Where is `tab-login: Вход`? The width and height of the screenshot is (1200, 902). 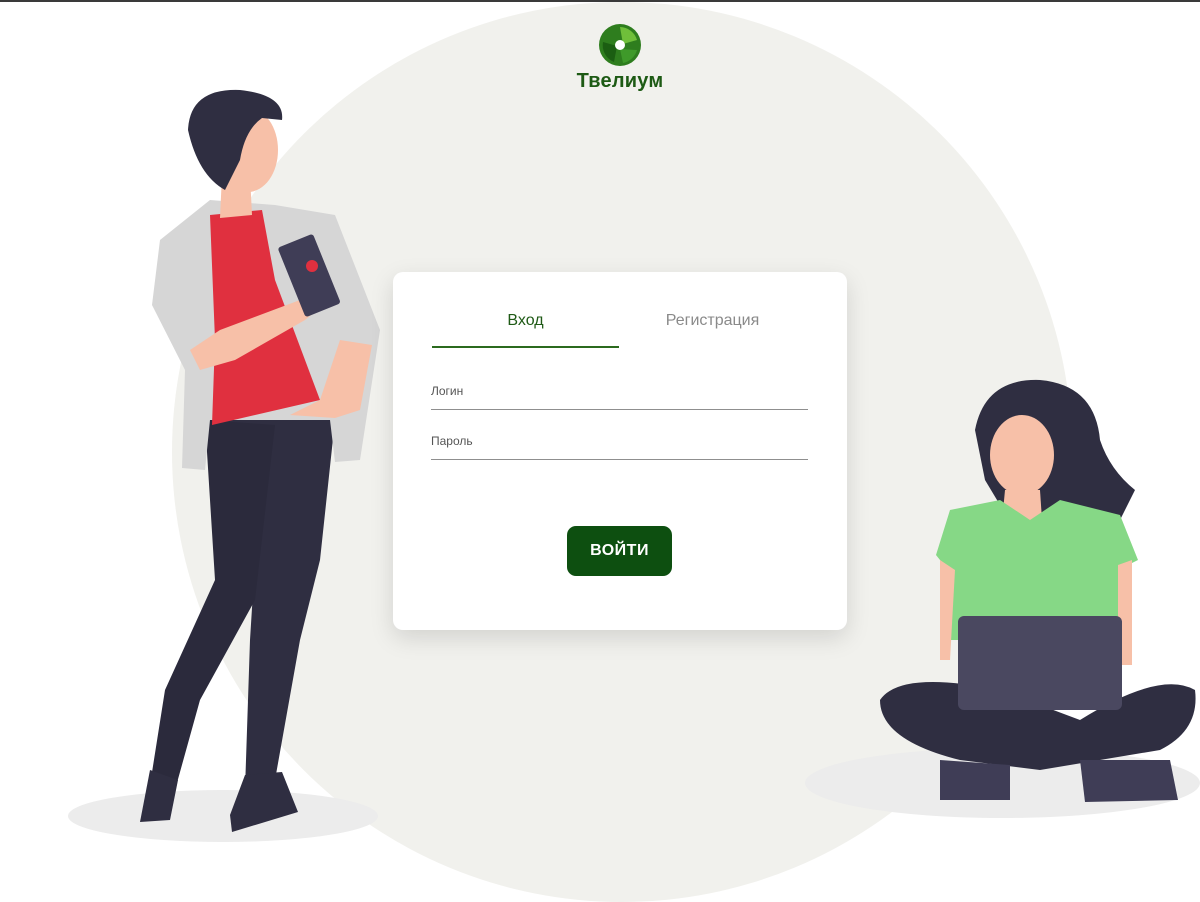
tab-login: Вход is located at coordinates (525, 321).